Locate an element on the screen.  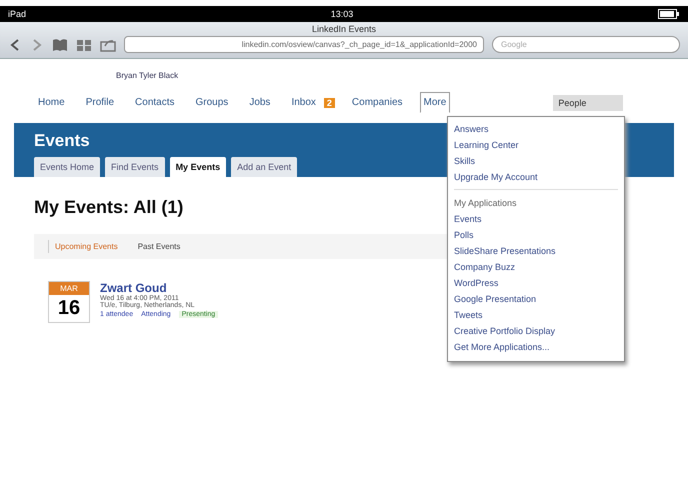
count-badge: 2 is located at coordinates (329, 103).